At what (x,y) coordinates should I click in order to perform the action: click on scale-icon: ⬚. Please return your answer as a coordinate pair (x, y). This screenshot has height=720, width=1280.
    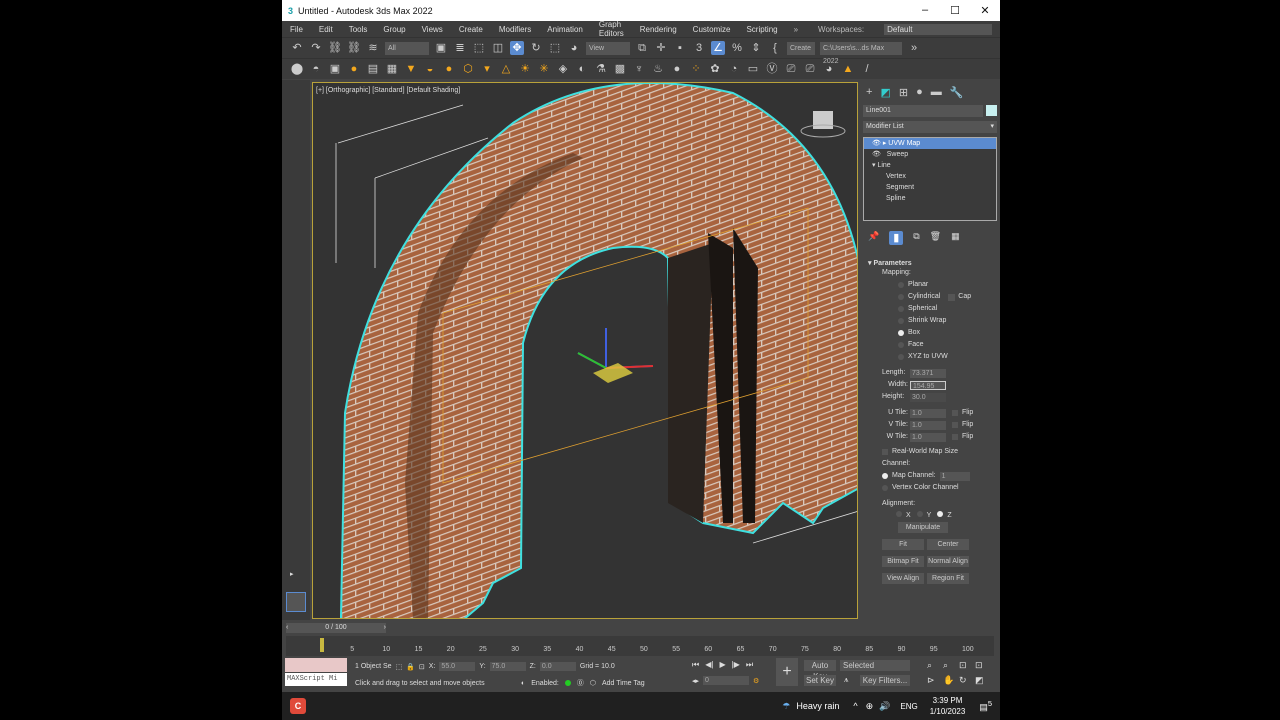
    Looking at the image, I should click on (555, 48).